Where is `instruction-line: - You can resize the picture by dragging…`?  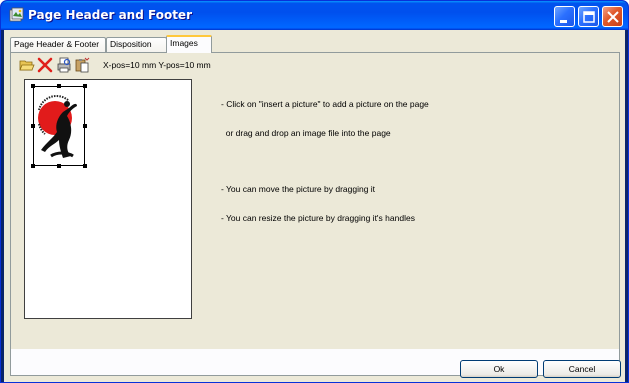
instruction-line: - You can resize the picture by dragging… is located at coordinates (318, 217).